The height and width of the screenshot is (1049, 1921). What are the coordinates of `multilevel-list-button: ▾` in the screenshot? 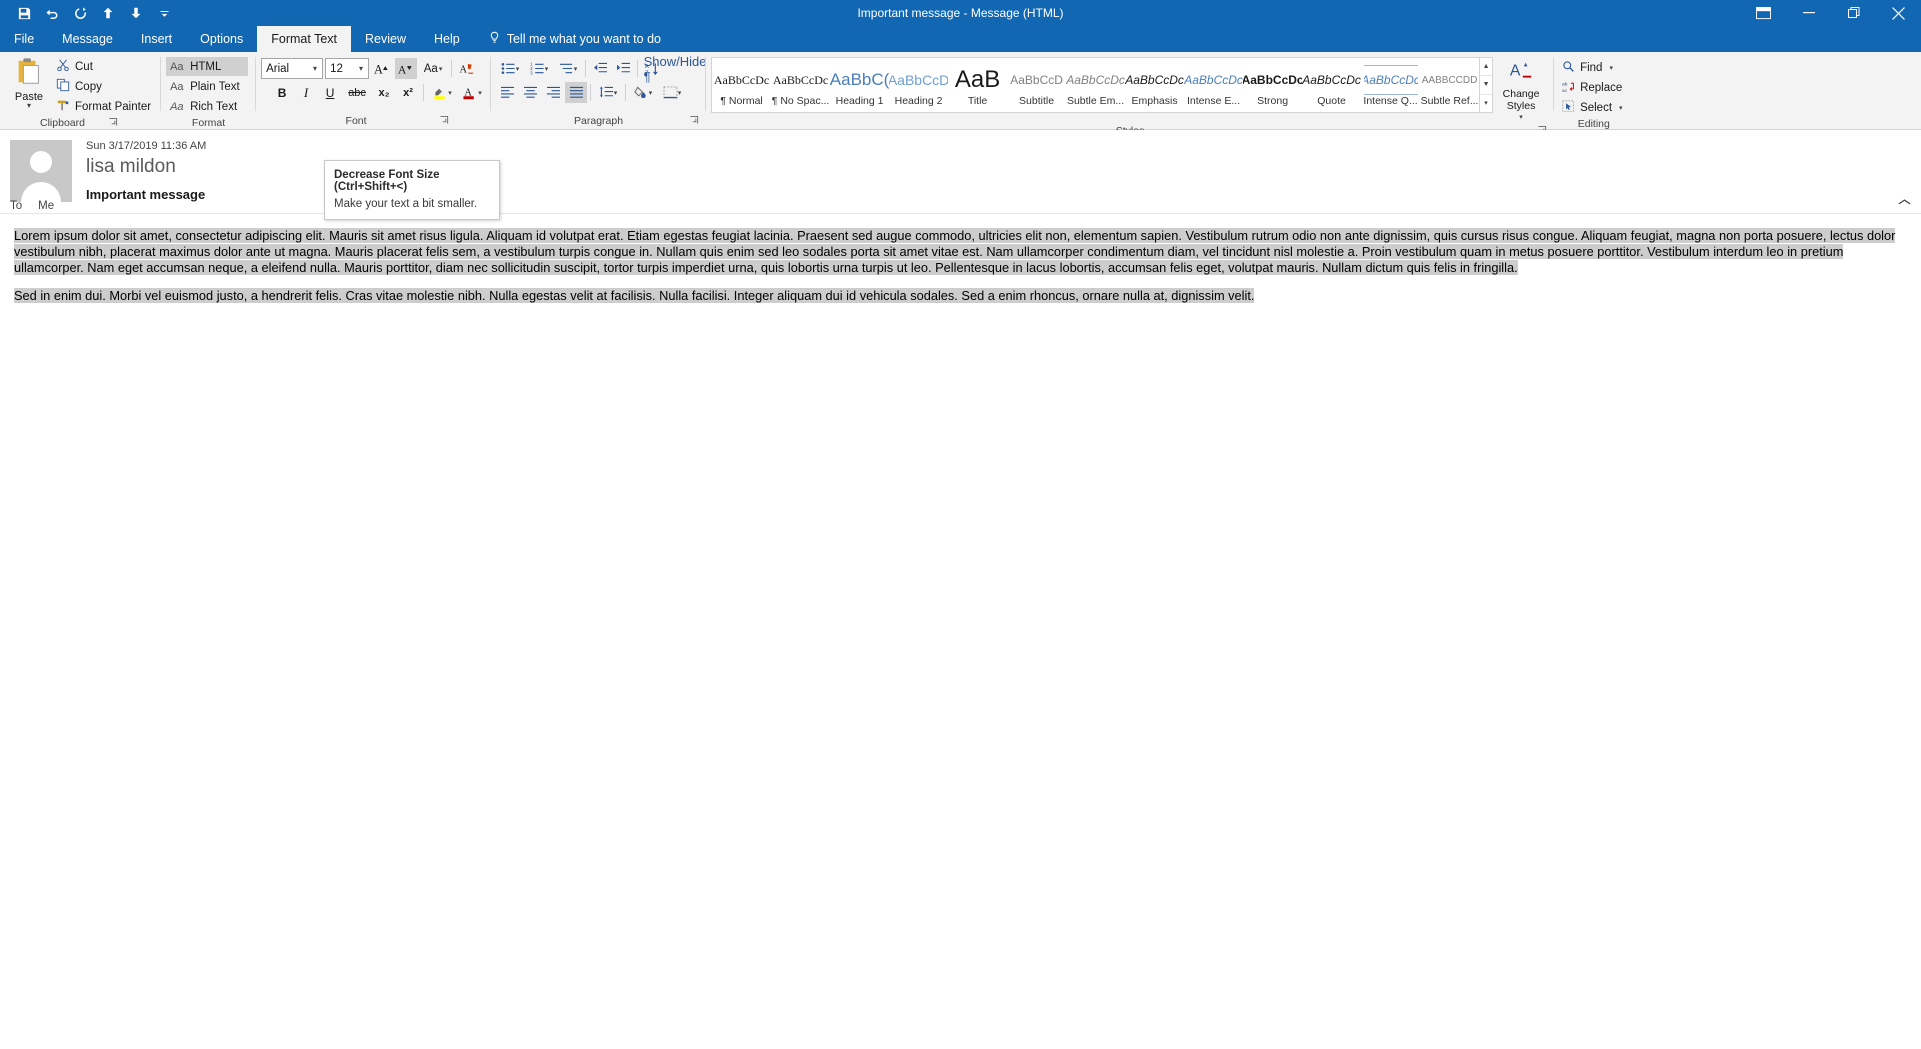 It's located at (568, 68).